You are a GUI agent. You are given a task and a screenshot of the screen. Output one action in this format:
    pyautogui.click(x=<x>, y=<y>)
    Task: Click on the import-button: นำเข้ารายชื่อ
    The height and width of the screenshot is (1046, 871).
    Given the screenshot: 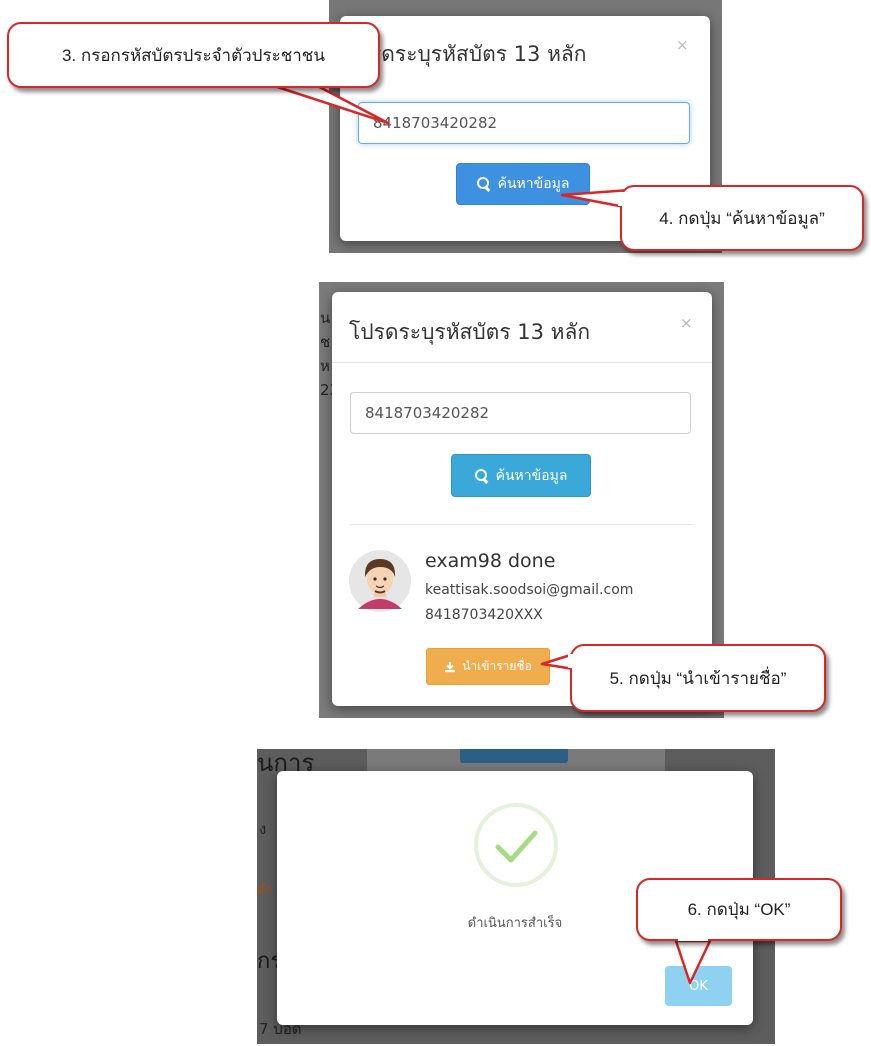 What is the action you would take?
    pyautogui.click(x=488, y=666)
    